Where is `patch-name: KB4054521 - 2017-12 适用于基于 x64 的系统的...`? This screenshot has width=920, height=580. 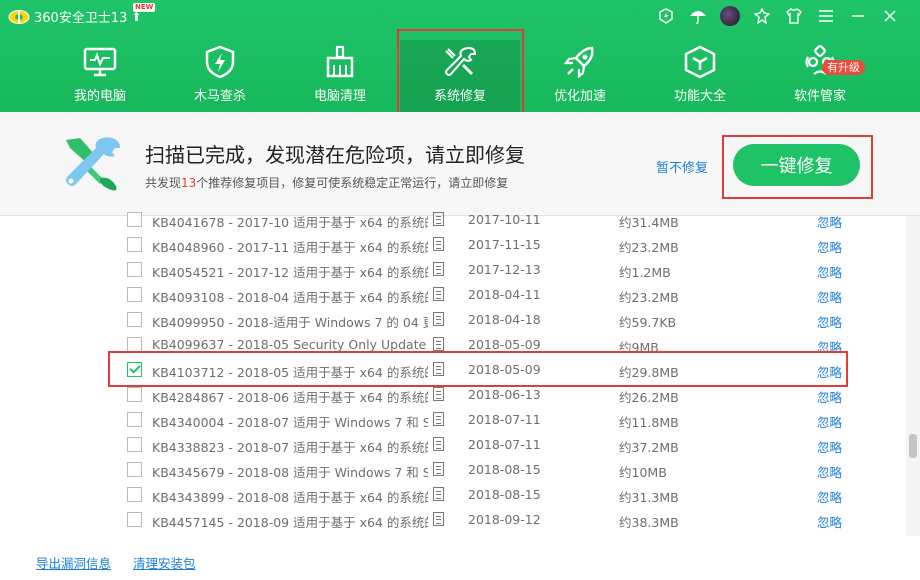
patch-name: KB4054521 - 2017-12 适用于基于 x64 的系统的... is located at coordinates (290, 272).